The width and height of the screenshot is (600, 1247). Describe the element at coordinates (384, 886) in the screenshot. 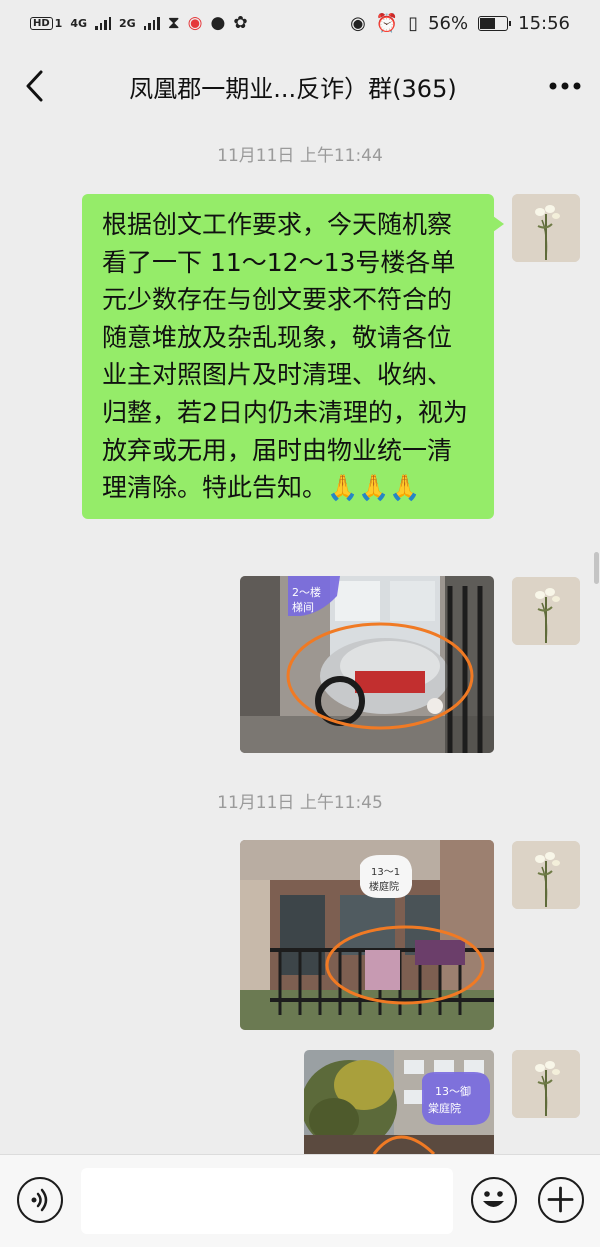

I see `photo-label-2: 楼庭院` at that location.